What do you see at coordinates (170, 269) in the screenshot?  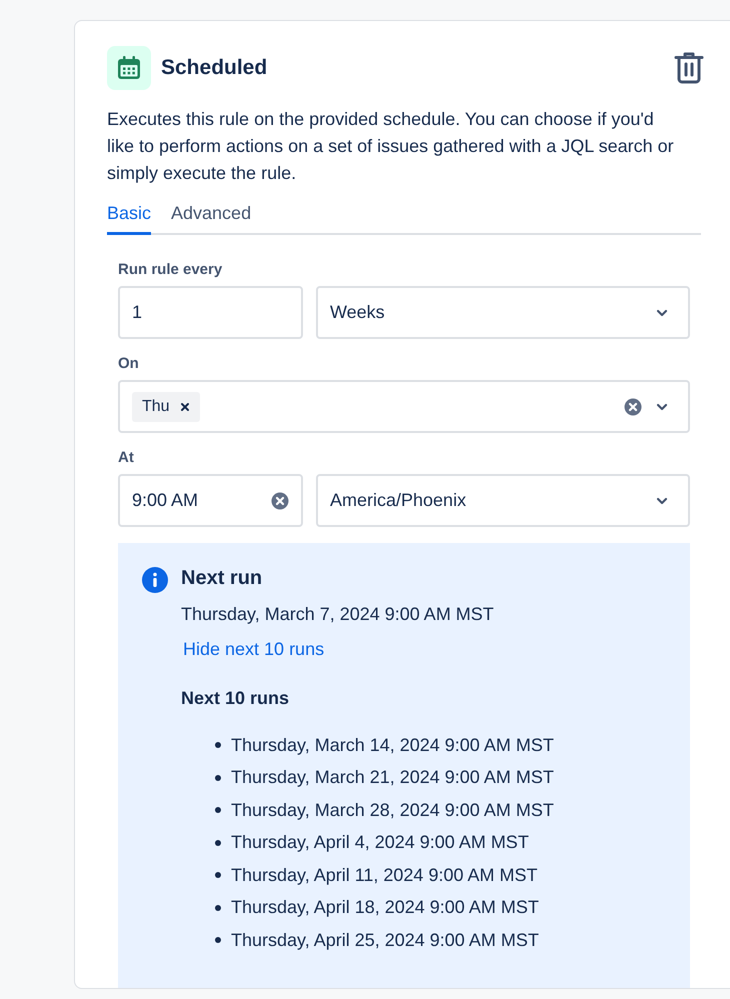 I see `field-label: Run rule every` at bounding box center [170, 269].